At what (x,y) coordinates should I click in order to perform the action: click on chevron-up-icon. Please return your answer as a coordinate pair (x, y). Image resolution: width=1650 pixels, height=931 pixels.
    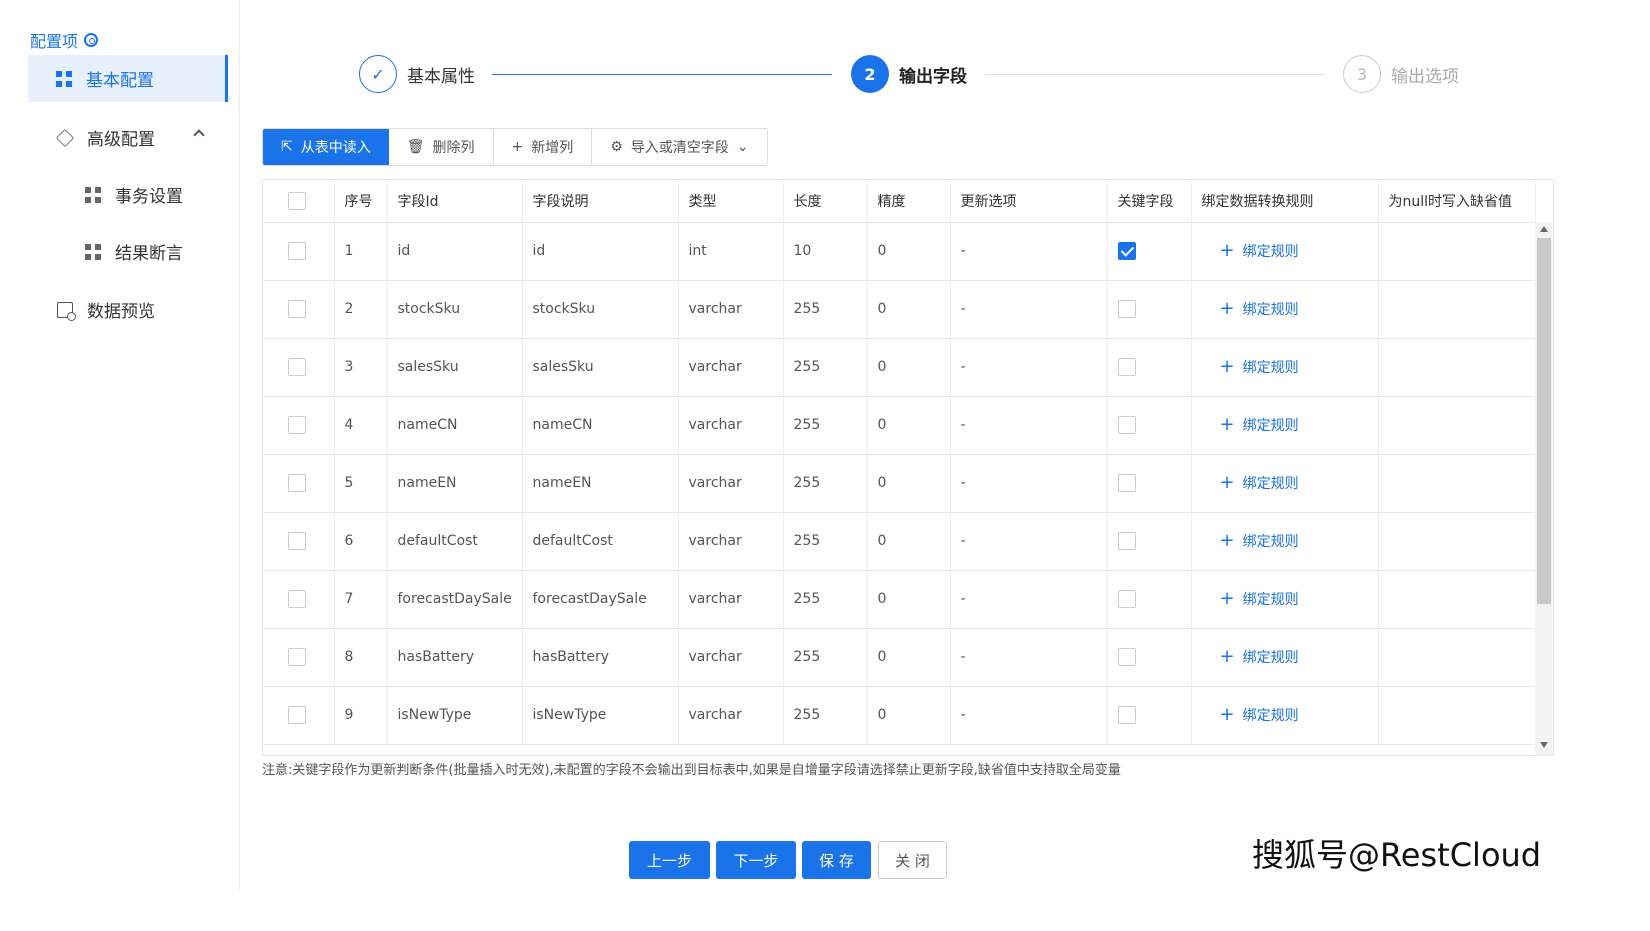
    Looking at the image, I should click on (199, 135).